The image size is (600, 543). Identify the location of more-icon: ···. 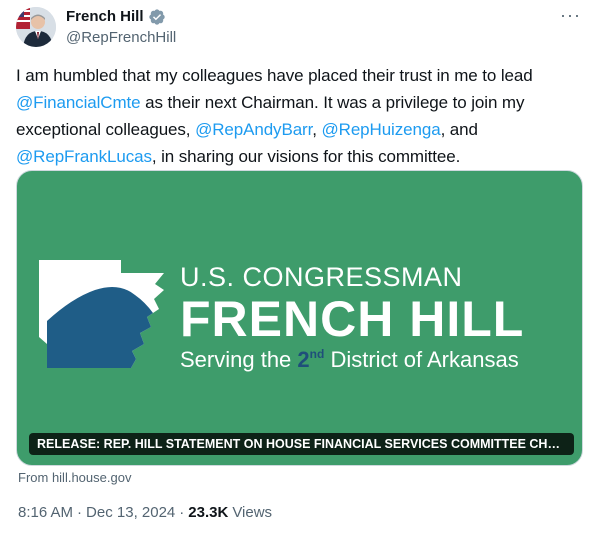
(570, 17).